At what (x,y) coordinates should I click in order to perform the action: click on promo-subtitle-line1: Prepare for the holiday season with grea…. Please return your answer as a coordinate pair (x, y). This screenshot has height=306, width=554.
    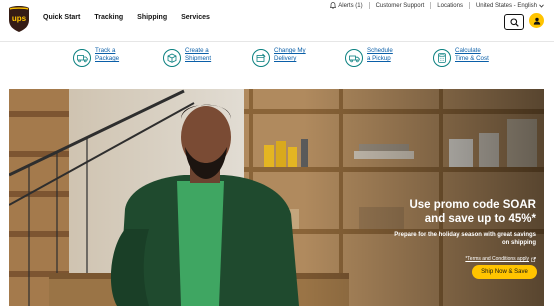
    Looking at the image, I should click on (465, 235).